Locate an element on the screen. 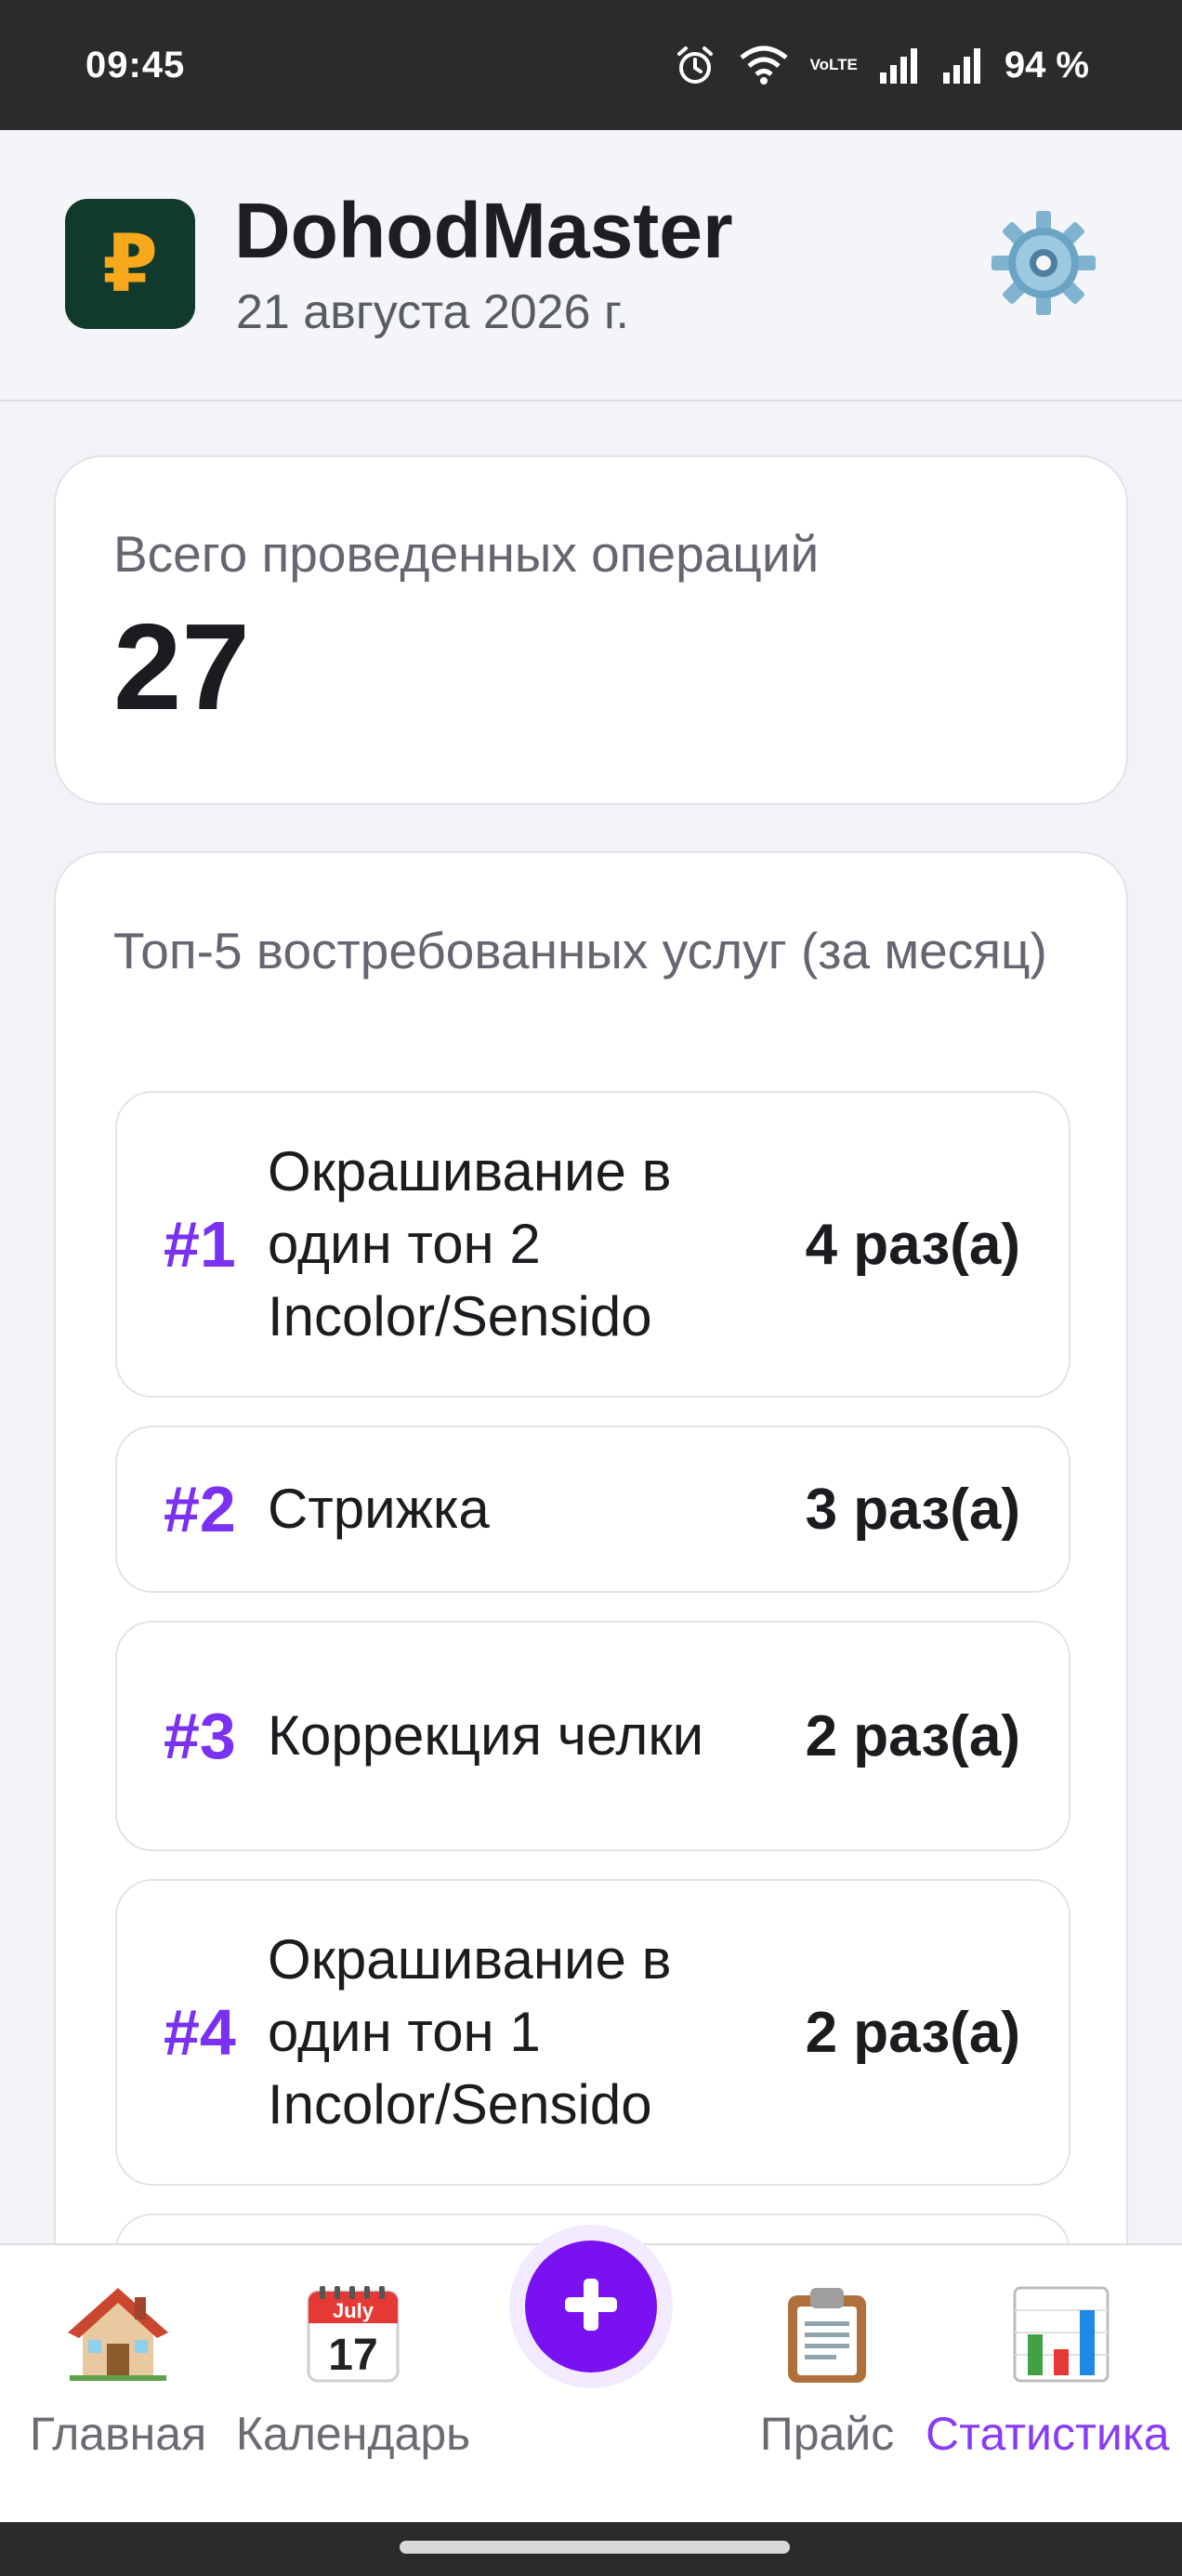 The image size is (1182, 2576). service-name: Коррекция челки is located at coordinates (486, 1735).